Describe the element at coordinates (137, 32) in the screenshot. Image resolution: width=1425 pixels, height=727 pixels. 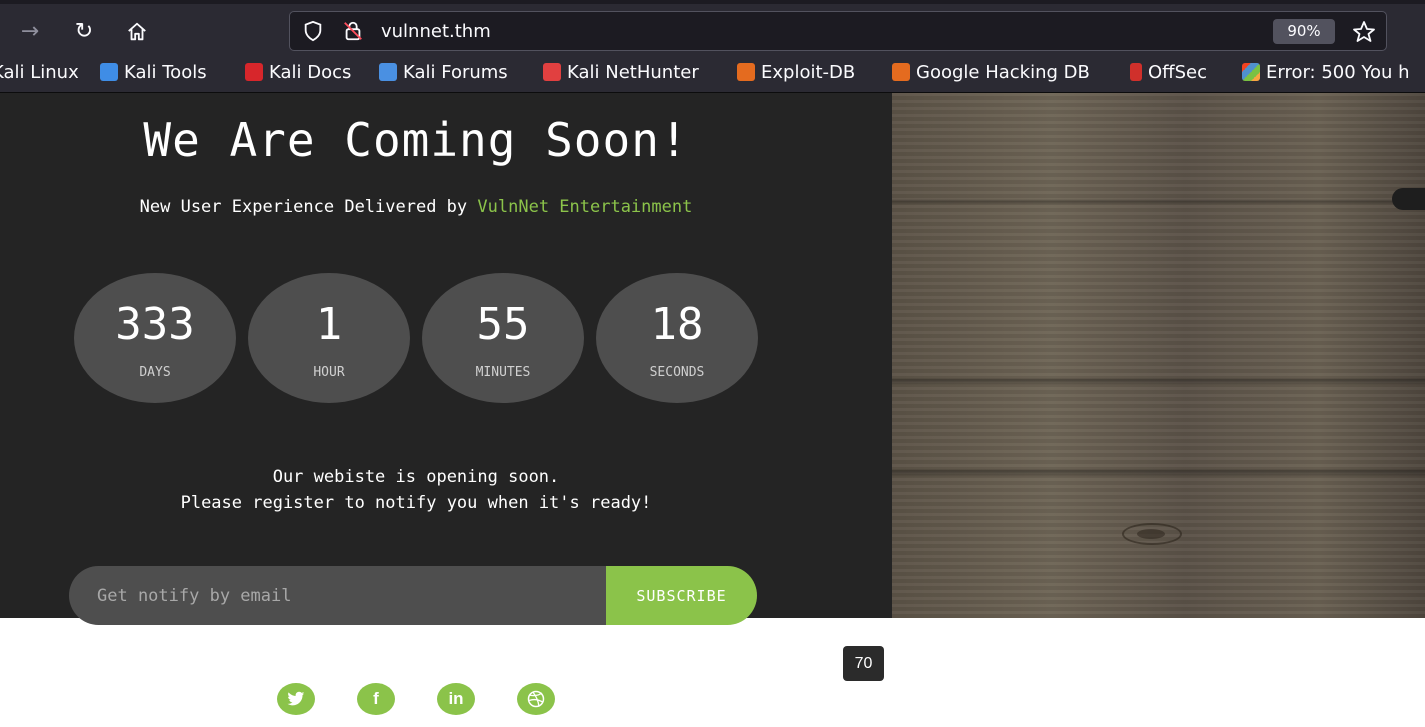
I see `home-icon` at that location.